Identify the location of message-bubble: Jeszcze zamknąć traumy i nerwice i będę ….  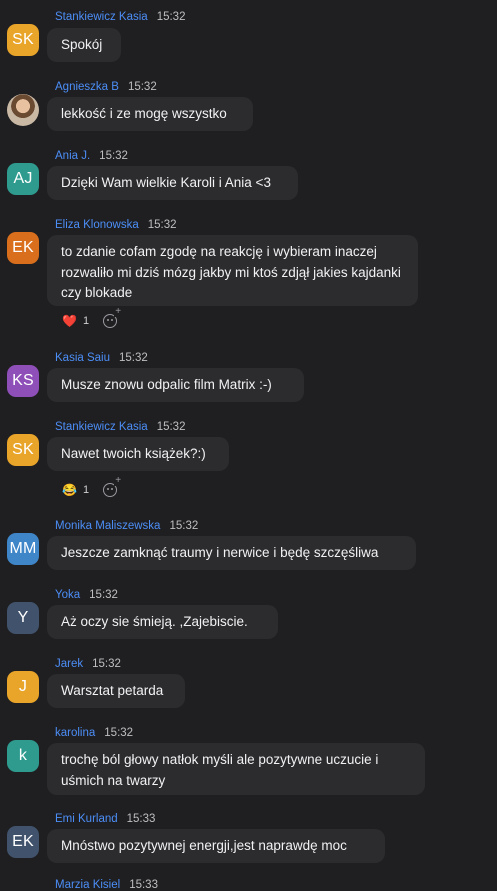
(231, 553).